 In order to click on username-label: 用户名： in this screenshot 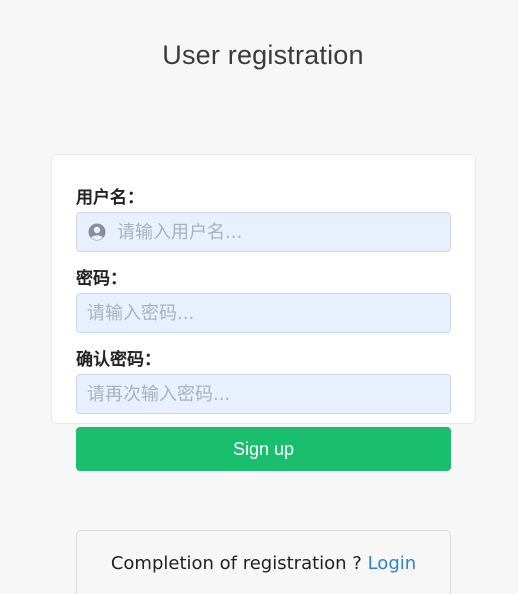, I will do `click(110, 198)`.